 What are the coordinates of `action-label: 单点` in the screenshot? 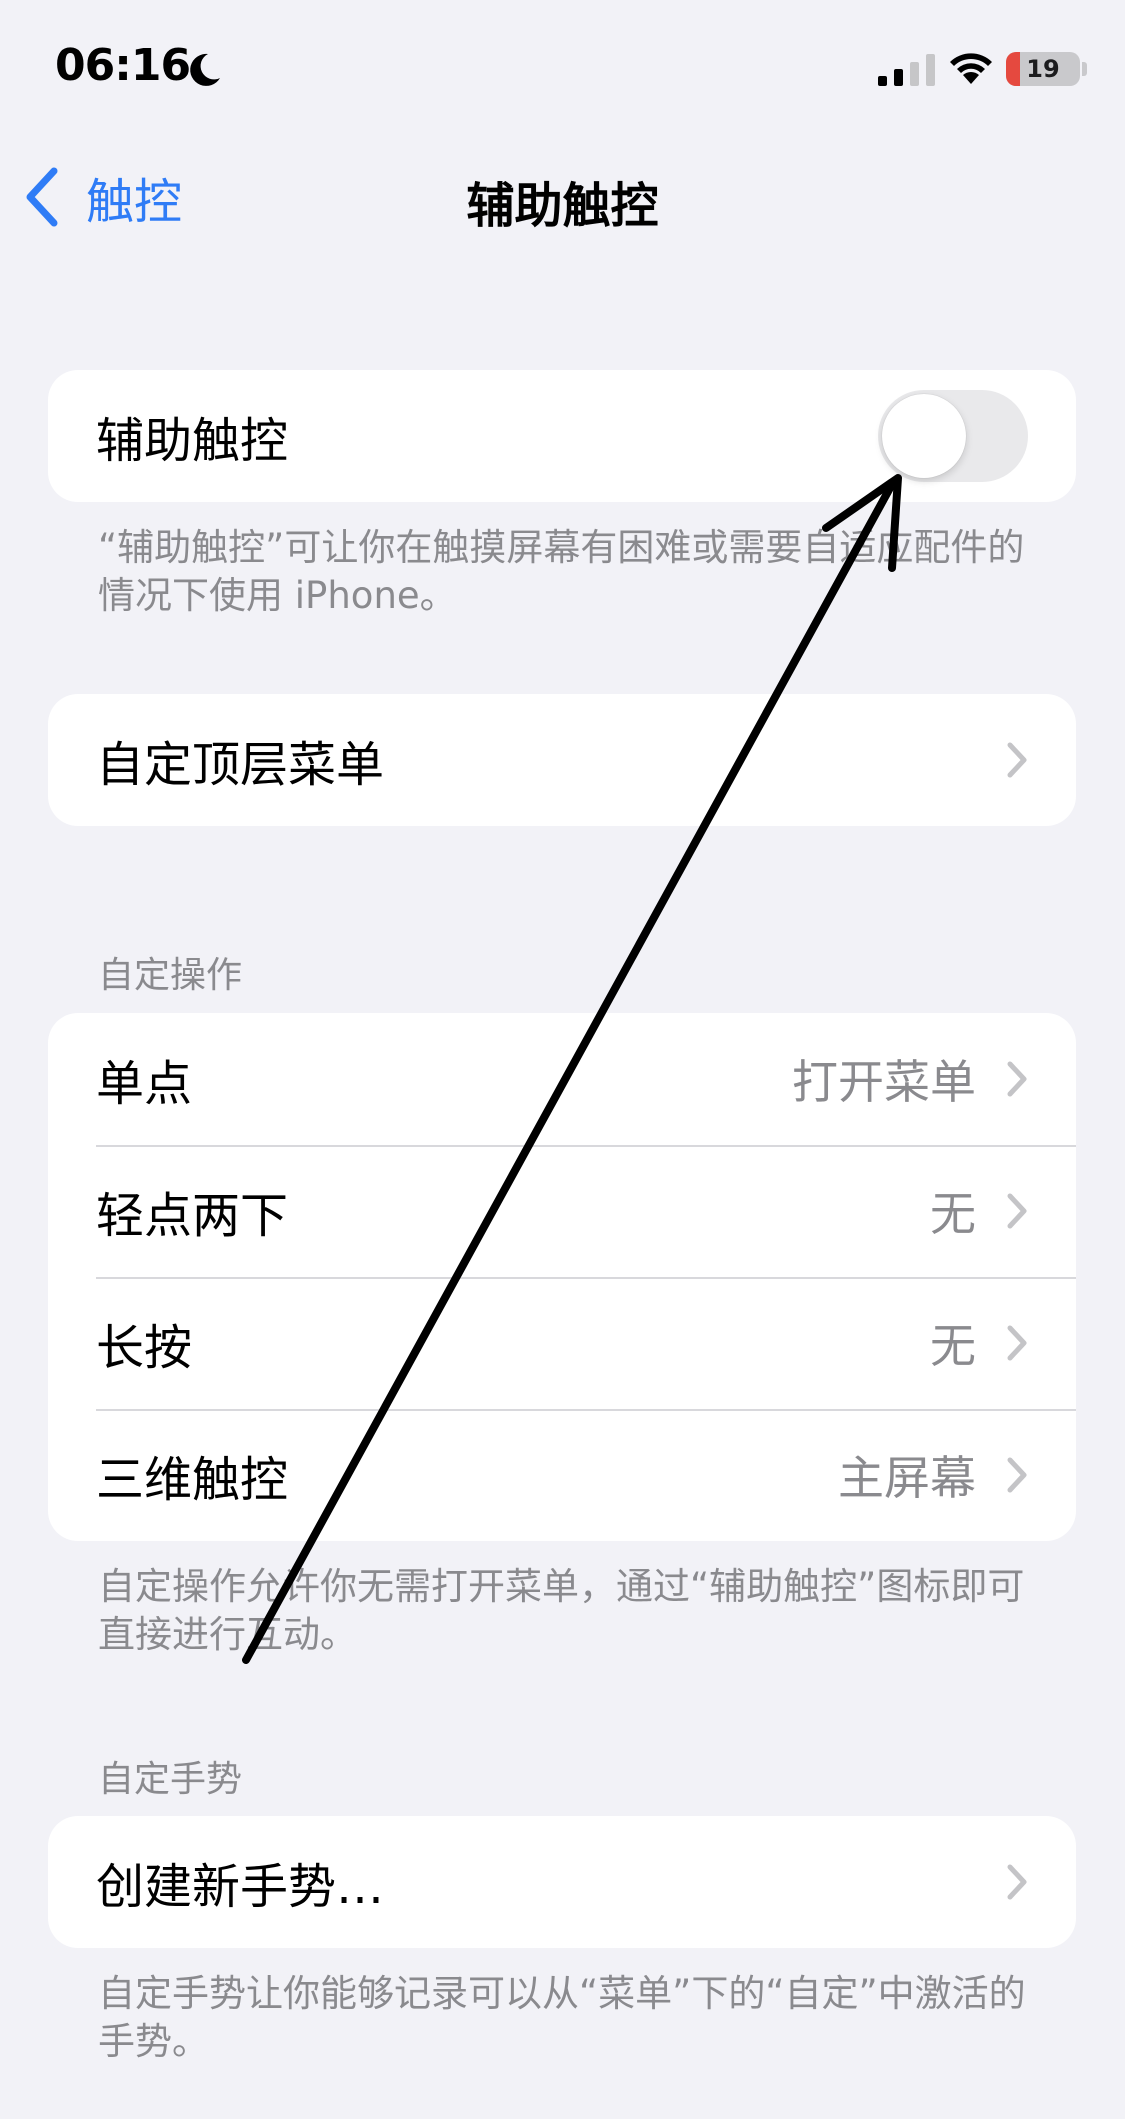 It's located at (144, 1084).